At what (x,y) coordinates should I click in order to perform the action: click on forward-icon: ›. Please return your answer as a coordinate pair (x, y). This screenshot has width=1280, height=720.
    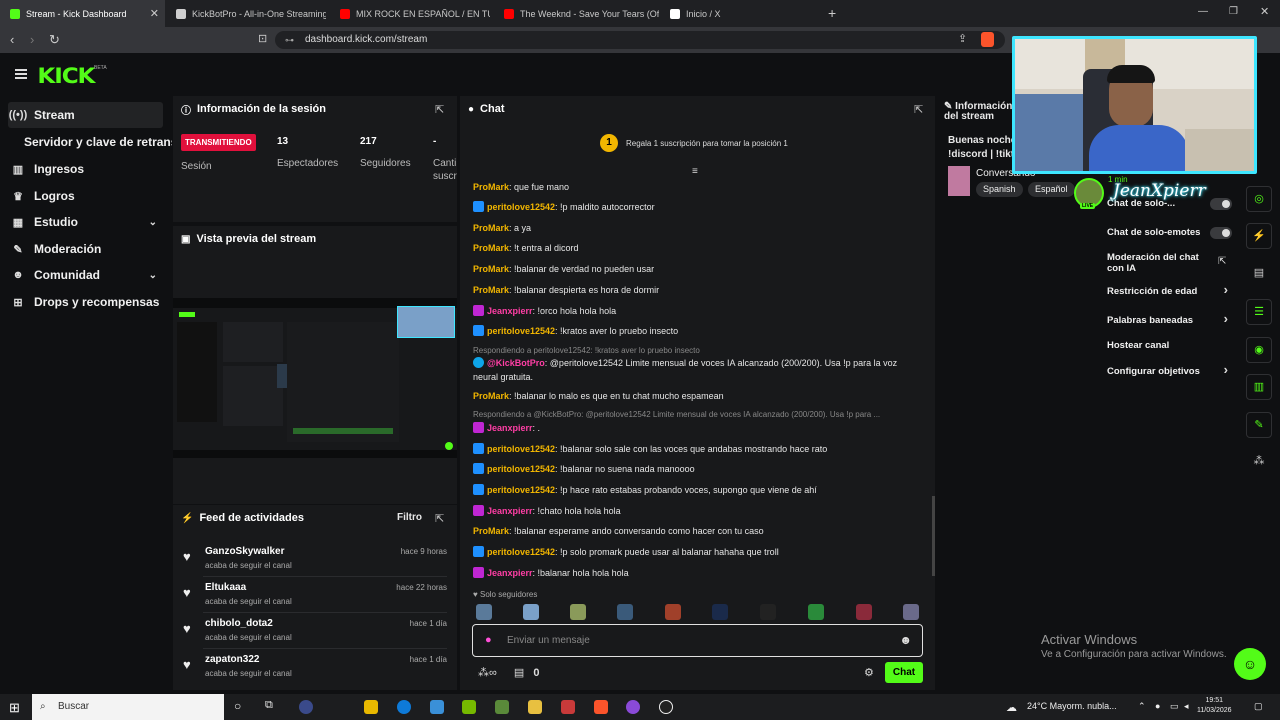
    Looking at the image, I should click on (32, 39).